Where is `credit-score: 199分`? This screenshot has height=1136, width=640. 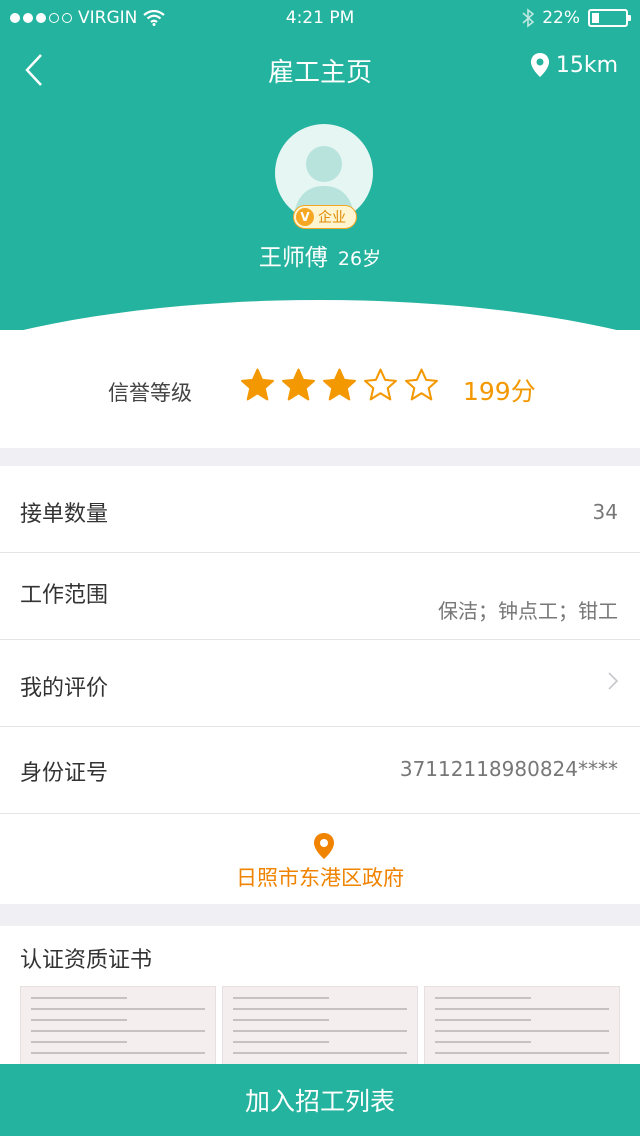
credit-score: 199分 is located at coordinates (499, 391).